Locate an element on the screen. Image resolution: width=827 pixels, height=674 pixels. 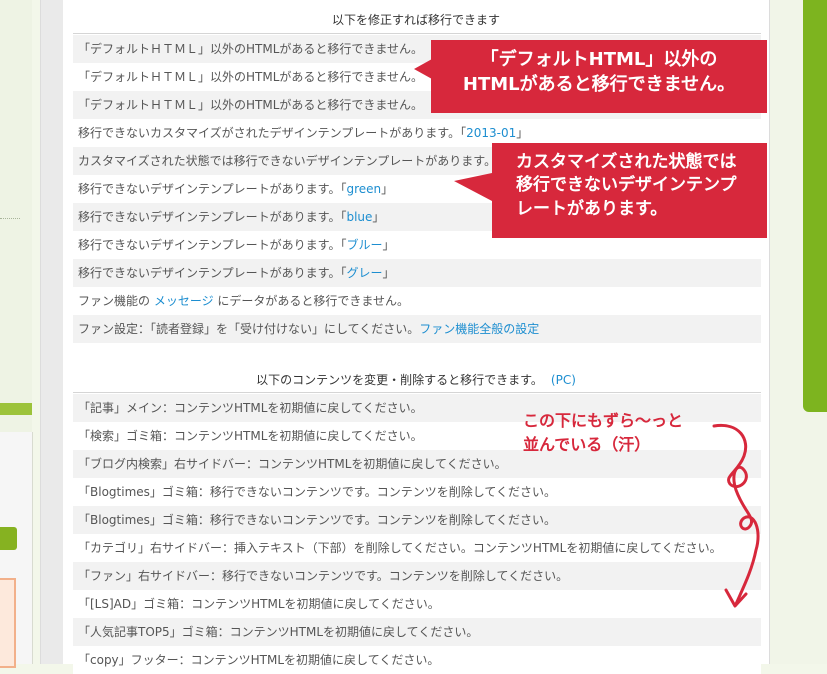
issue-link: green is located at coordinates (363, 189).